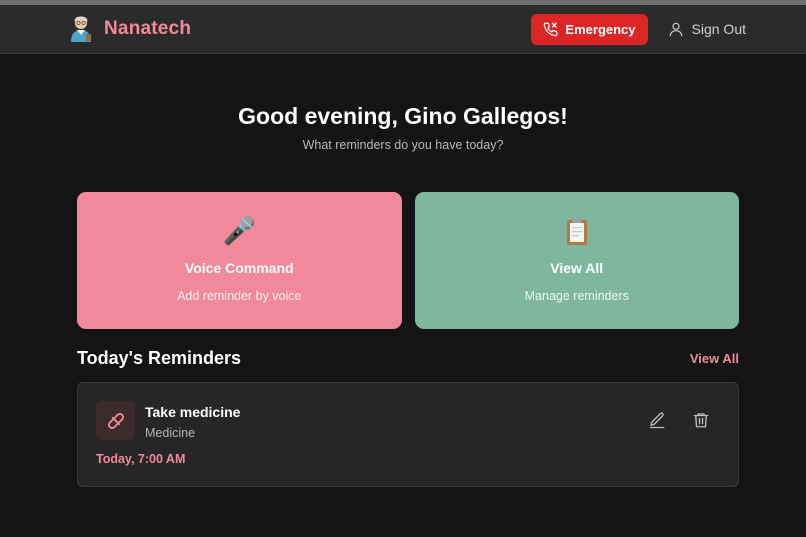 The width and height of the screenshot is (806, 537). I want to click on reminder-time: Today, 7:00 AM, so click(141, 459).